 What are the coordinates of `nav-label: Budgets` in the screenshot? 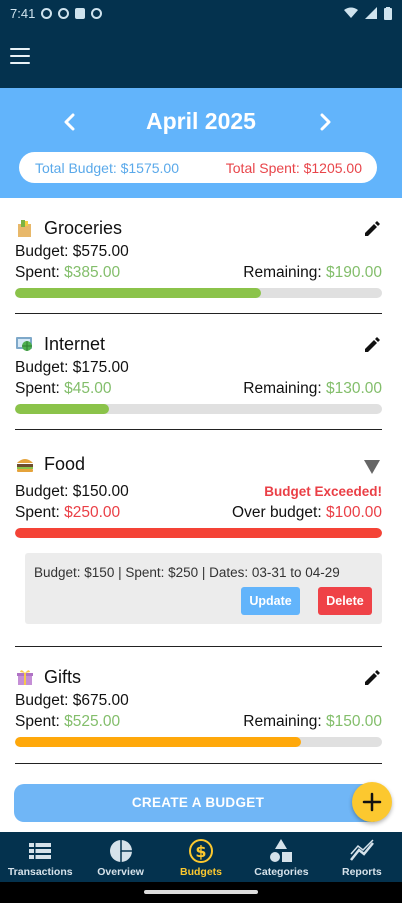 It's located at (201, 872).